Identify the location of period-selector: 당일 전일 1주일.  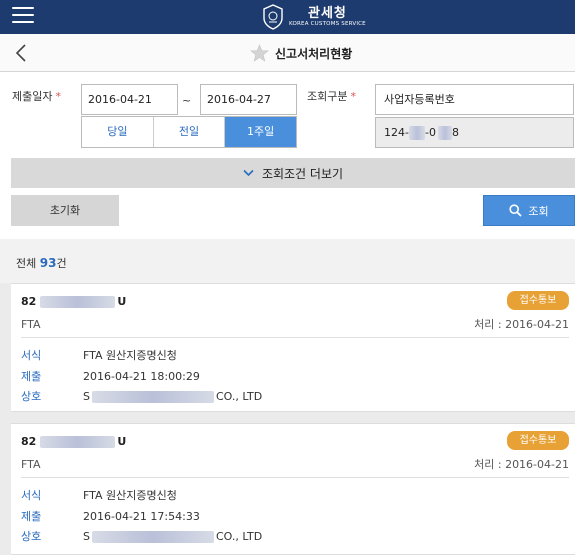
(189, 132).